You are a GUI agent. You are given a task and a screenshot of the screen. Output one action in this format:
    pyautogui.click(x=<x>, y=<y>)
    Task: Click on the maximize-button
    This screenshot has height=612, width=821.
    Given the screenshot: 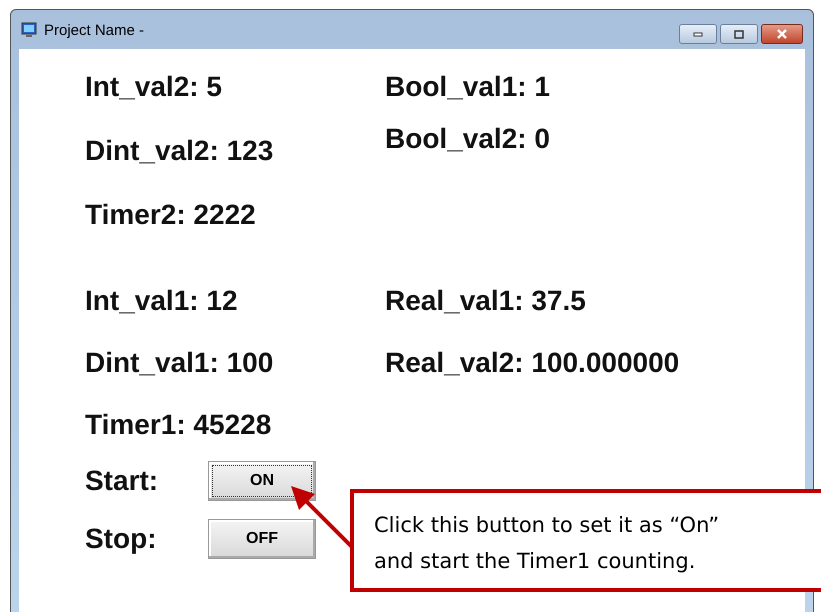 What is the action you would take?
    pyautogui.click(x=739, y=34)
    